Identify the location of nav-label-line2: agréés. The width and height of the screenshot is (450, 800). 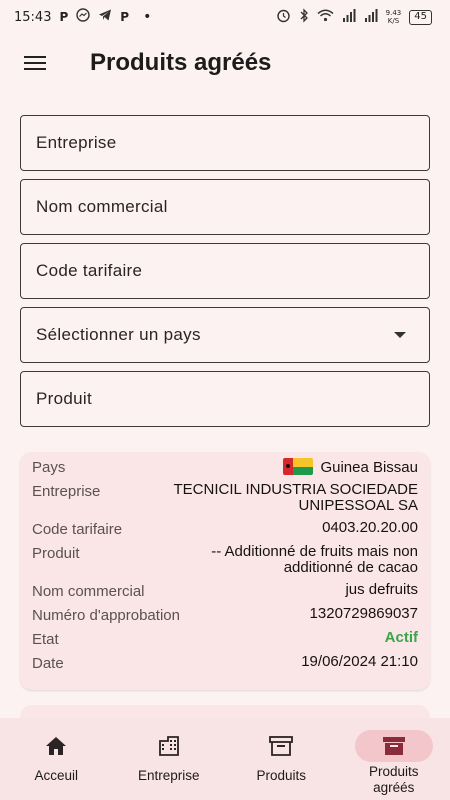
(394, 787).